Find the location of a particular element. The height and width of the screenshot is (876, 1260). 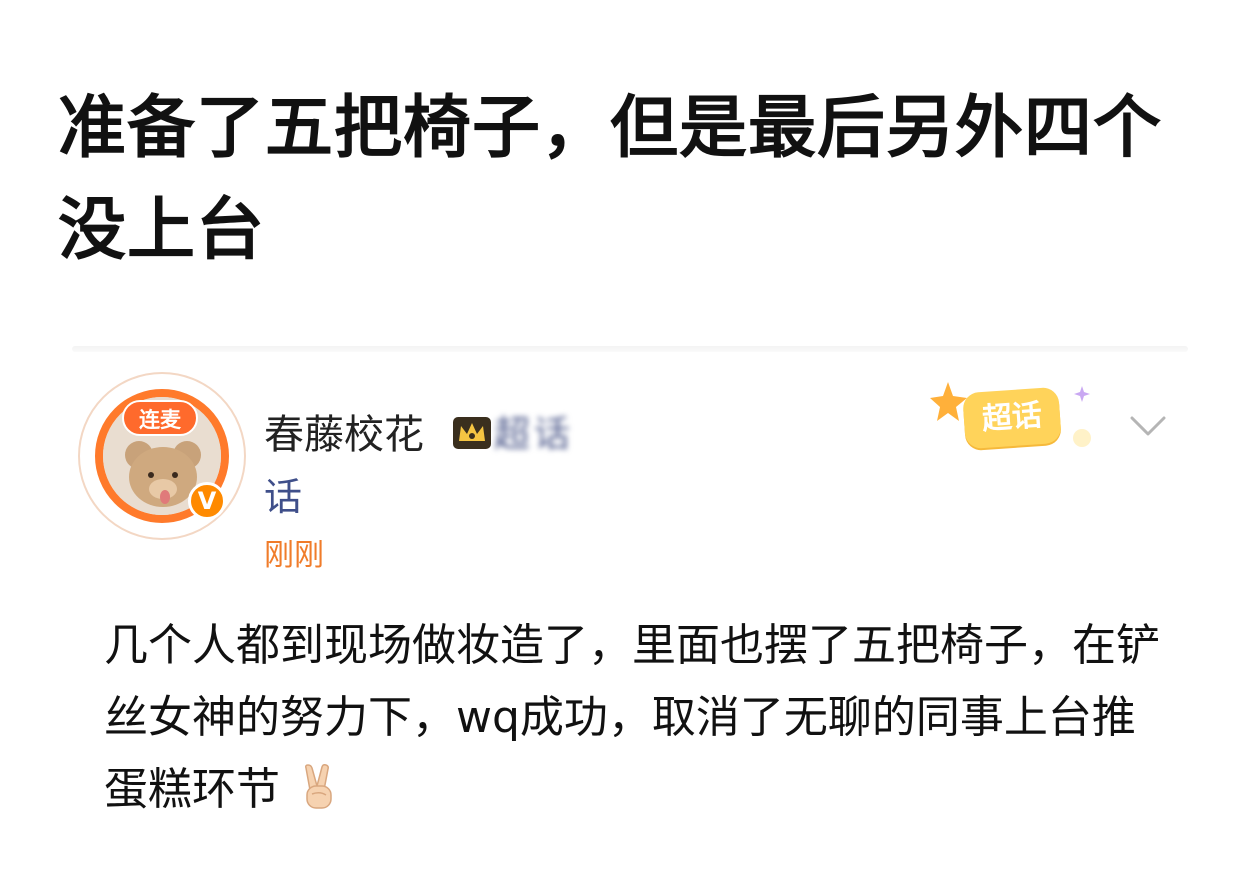

supertopic-badge: 超话 is located at coordinates (1016, 418).